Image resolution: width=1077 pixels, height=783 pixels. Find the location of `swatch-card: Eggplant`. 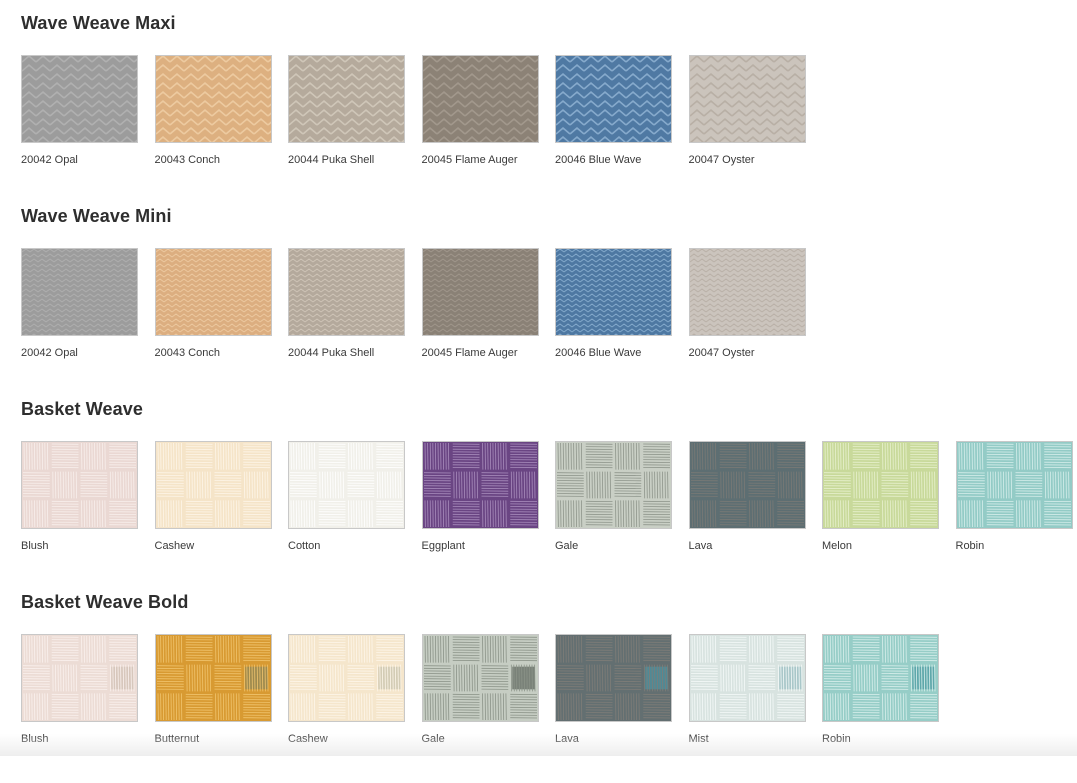

swatch-card: Eggplant is located at coordinates (480, 497).